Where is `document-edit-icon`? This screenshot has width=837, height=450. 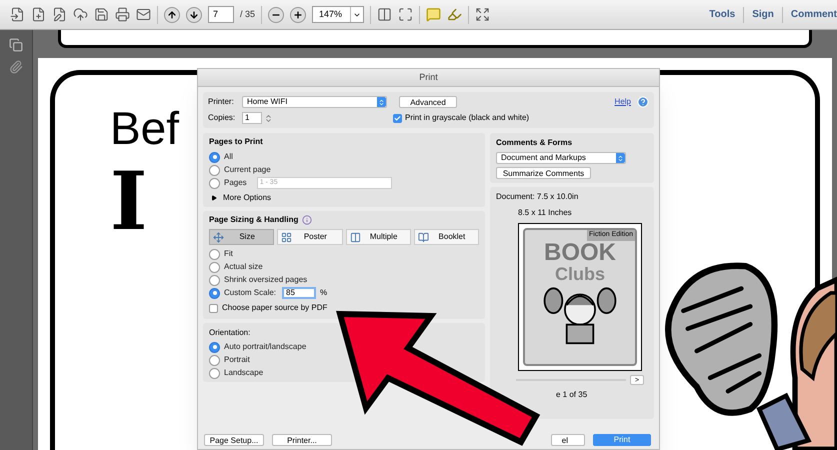
document-edit-icon is located at coordinates (59, 14).